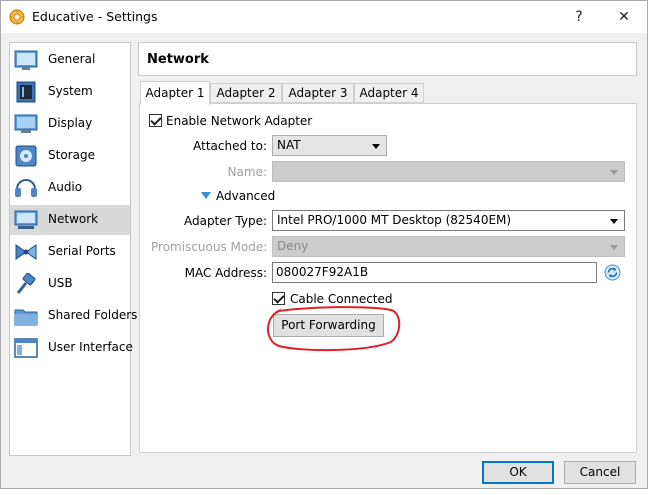 The image size is (648, 495). I want to click on attached-to-value: NAT, so click(289, 145).